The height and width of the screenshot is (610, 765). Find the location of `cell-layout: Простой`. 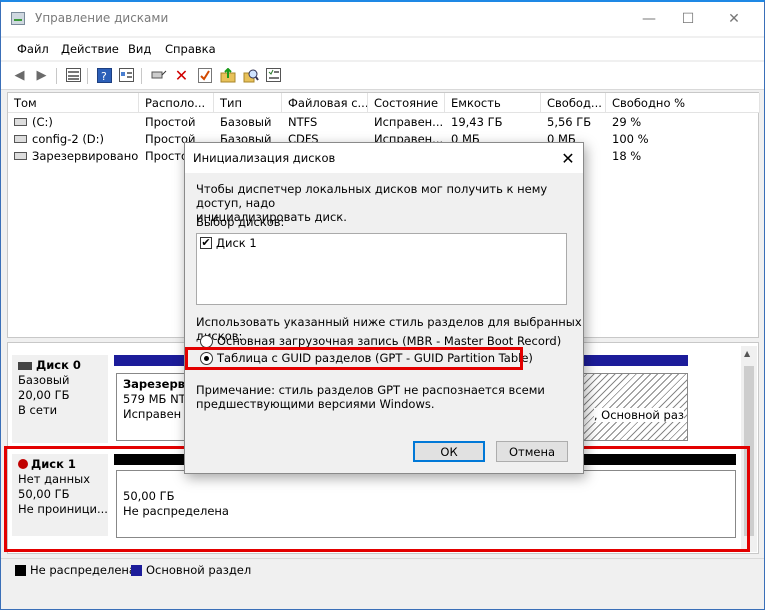

cell-layout: Простой is located at coordinates (170, 122).